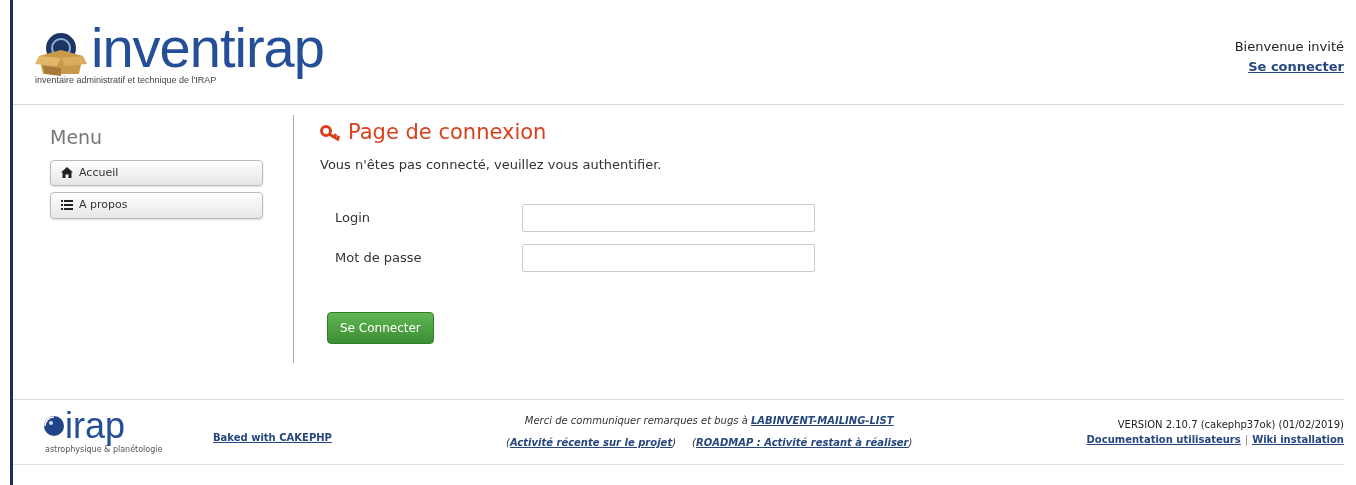  Describe the element at coordinates (1230, 425) in the screenshot. I see `version-text: VERSION 2.10.7 (cakephp37ok) (01/02/2019)` at that location.